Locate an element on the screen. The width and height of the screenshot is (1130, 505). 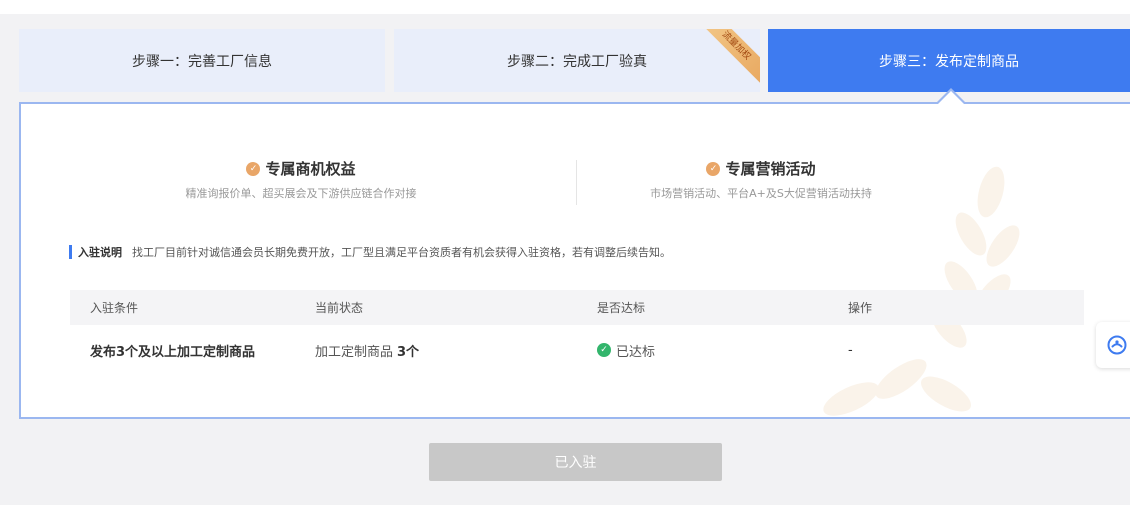
note-accent-bar is located at coordinates (70, 252).